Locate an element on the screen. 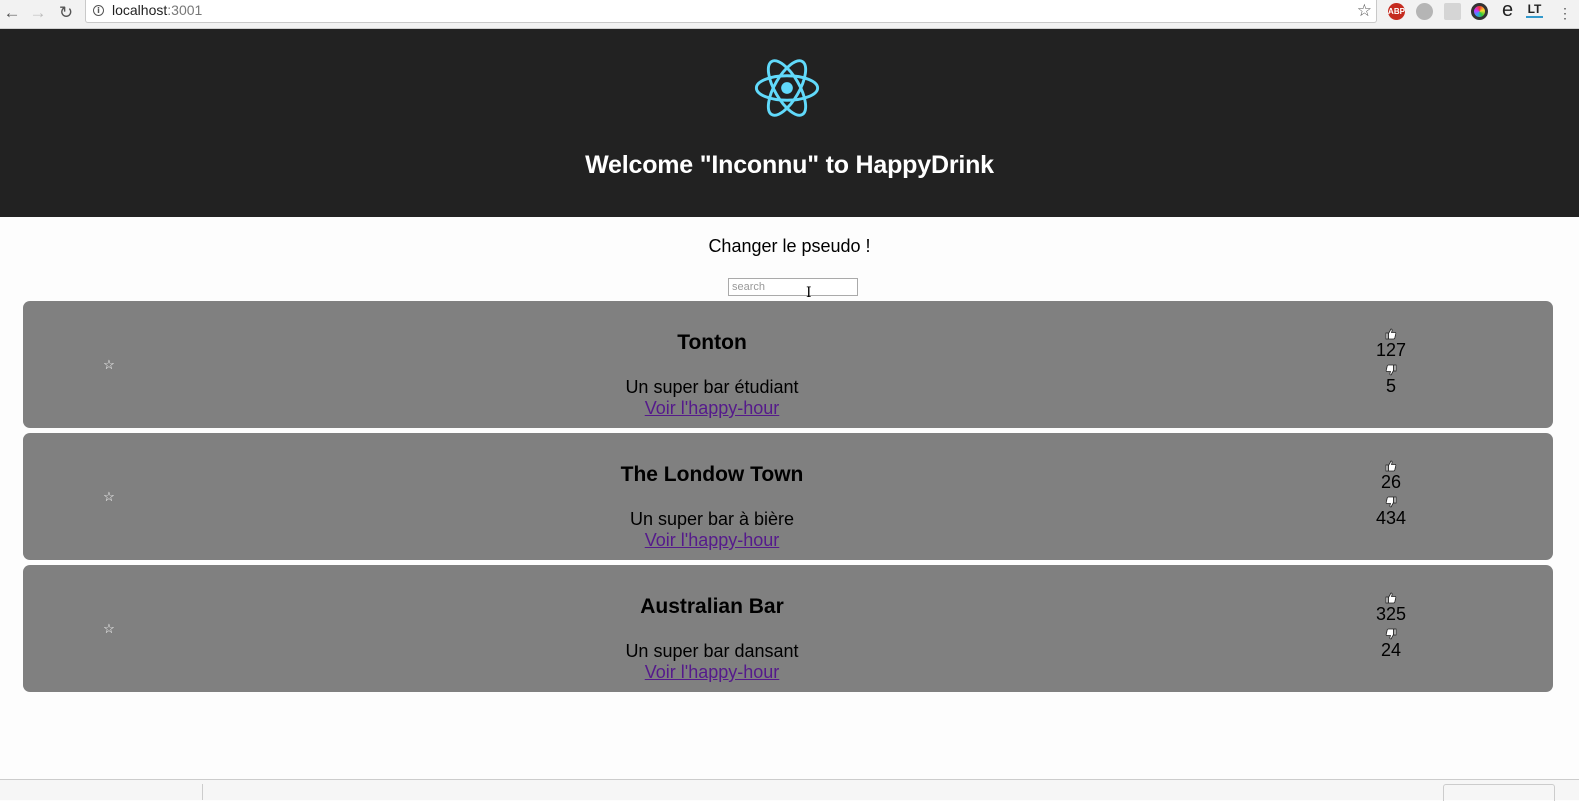  info-icon: i is located at coordinates (98, 10).